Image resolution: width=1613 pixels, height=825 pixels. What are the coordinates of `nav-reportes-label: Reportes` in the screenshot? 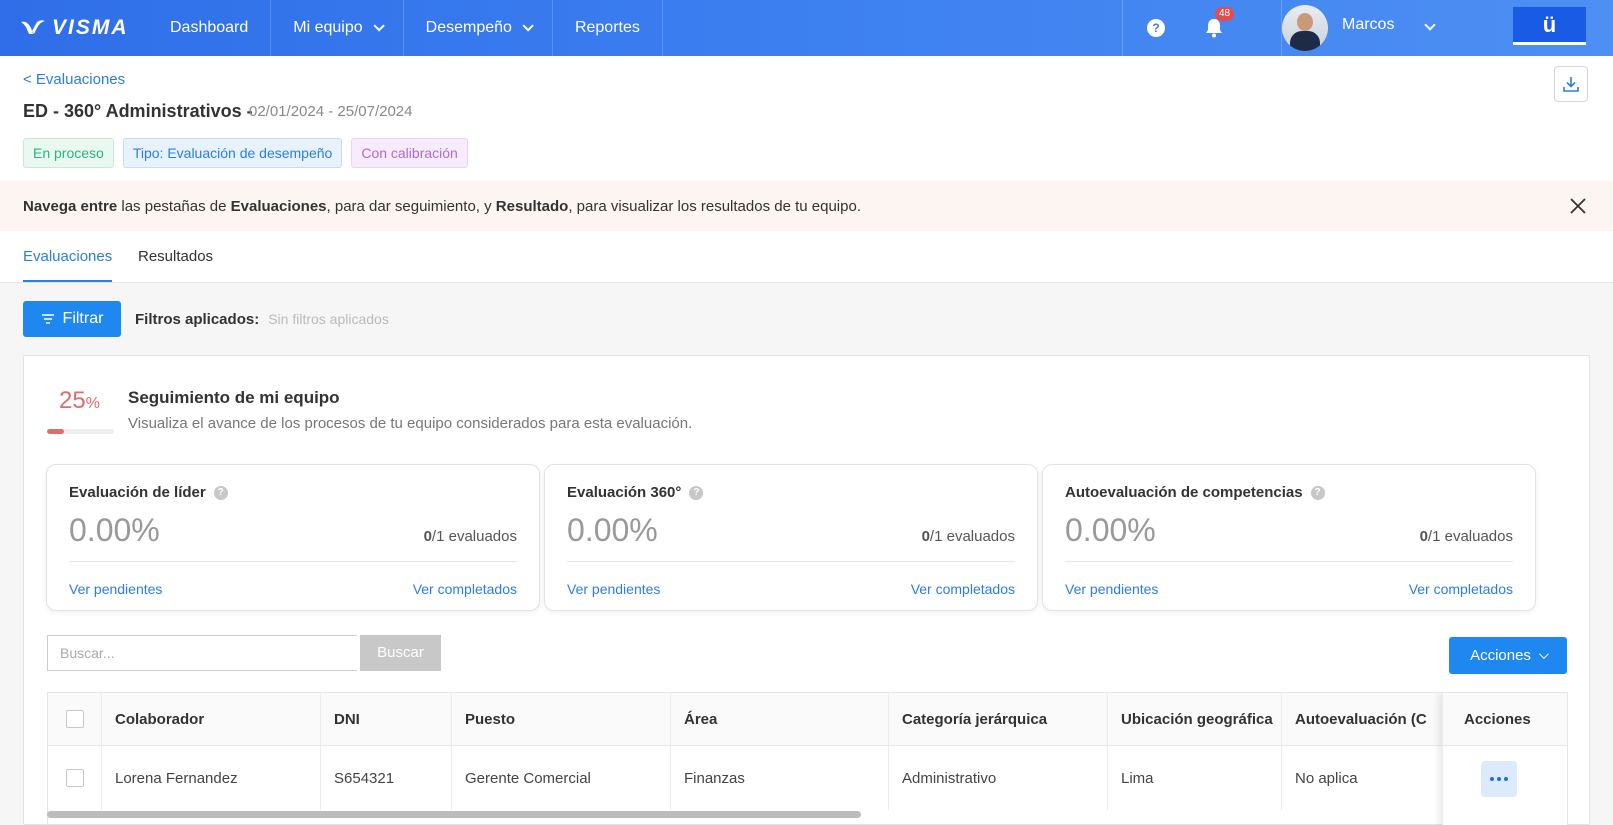 It's located at (607, 27).